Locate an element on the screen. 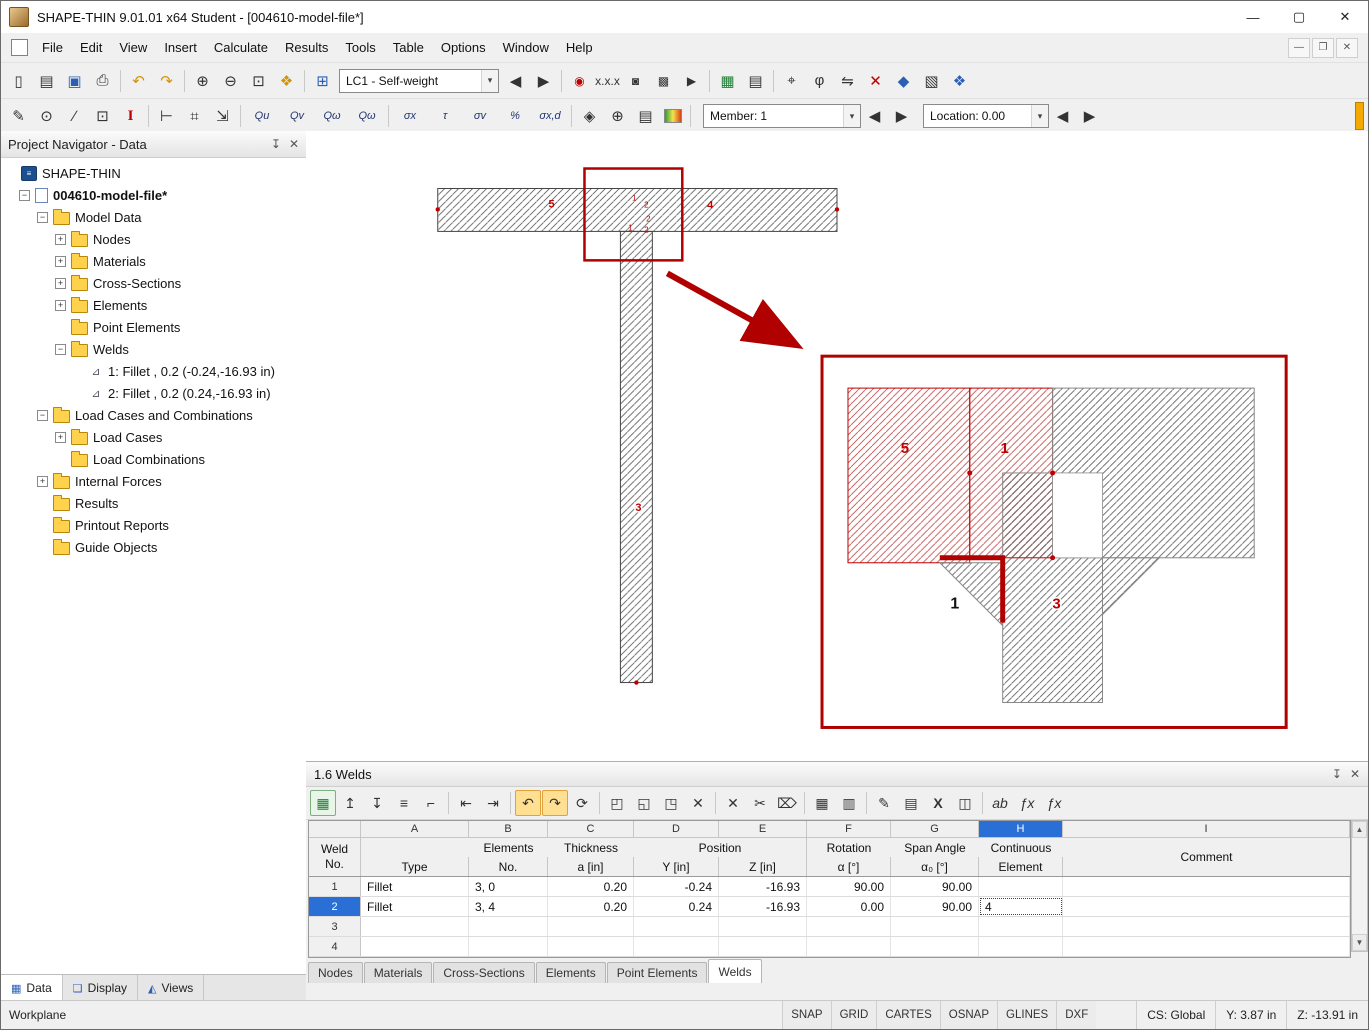  toggle-osnap: OSNAP is located at coordinates (968, 1015).